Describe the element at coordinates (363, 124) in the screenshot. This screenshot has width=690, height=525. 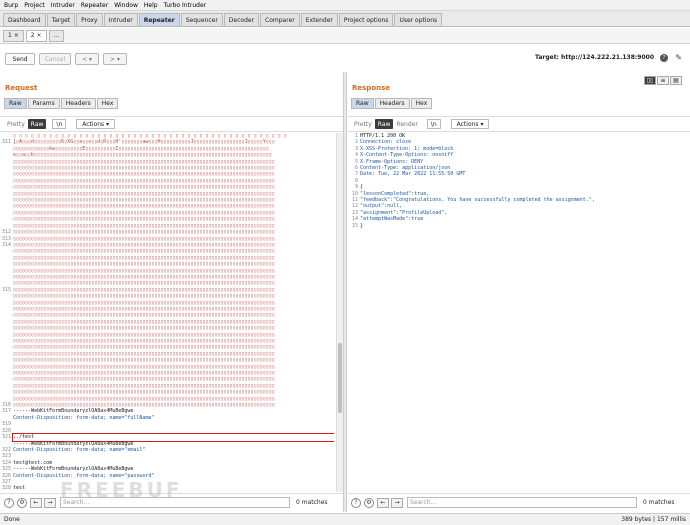
I see `response-pretty-button: Pretty` at that location.